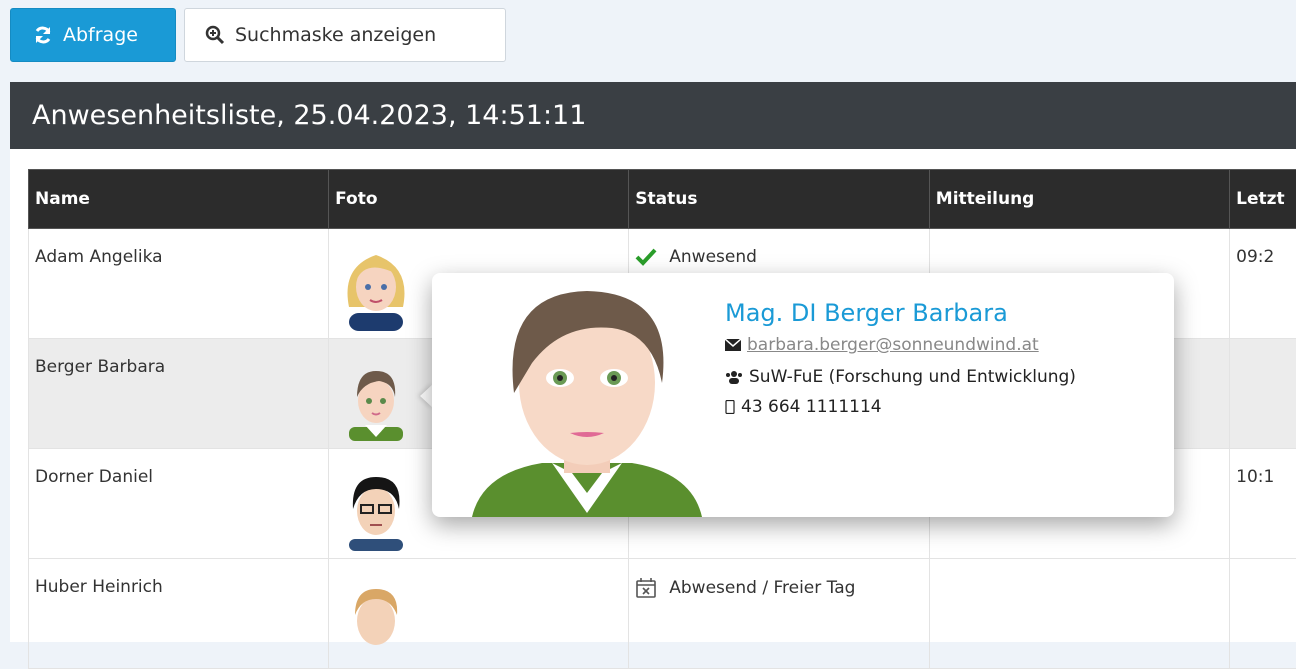 This screenshot has height=669, width=1296. Describe the element at coordinates (779, 199) in the screenshot. I see `column-header-status: Status` at that location.